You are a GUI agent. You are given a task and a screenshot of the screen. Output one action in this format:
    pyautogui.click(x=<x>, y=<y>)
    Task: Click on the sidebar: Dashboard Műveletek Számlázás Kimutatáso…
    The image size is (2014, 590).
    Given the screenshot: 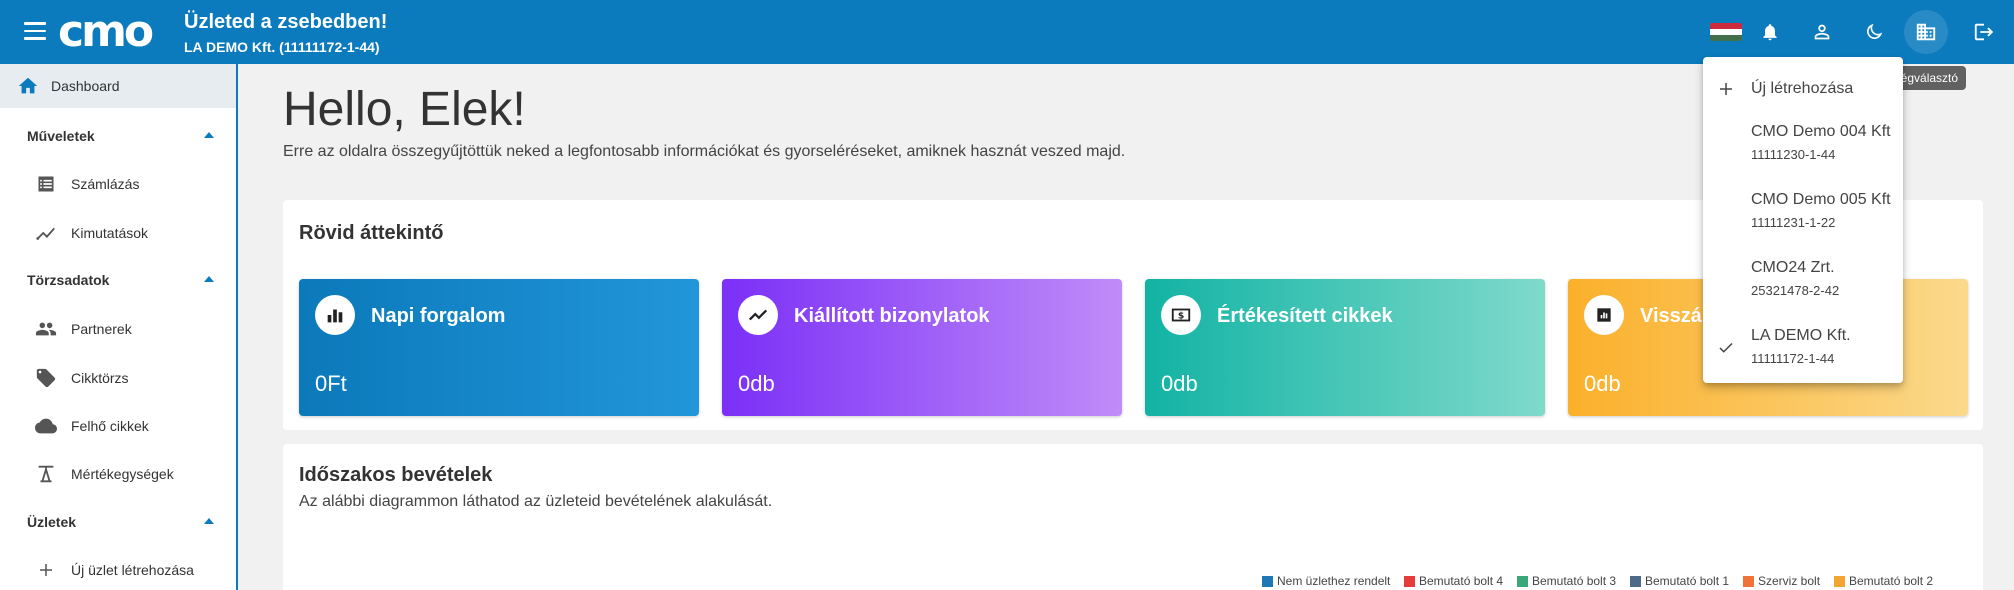 What is the action you would take?
    pyautogui.click(x=119, y=327)
    